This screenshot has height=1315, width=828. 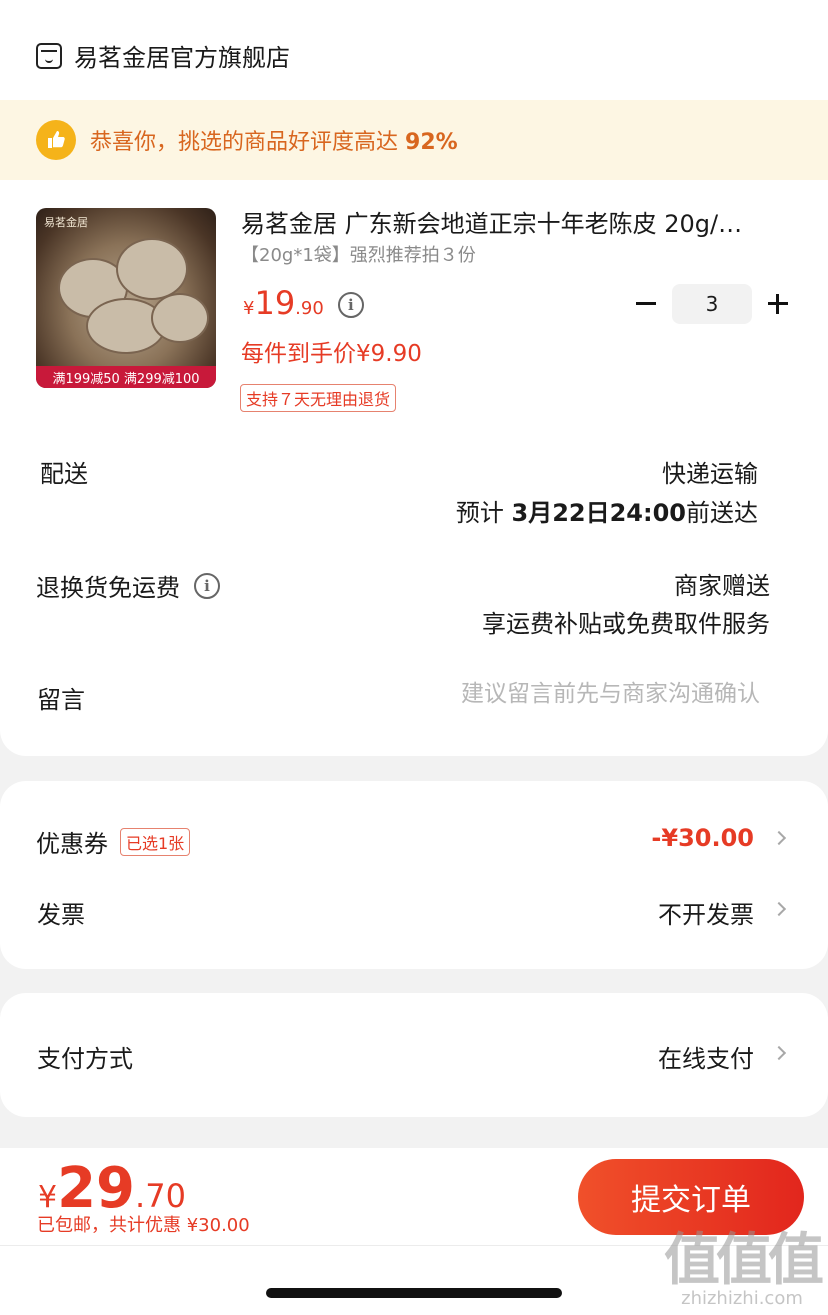 What do you see at coordinates (744, 1268) in the screenshot?
I see `watermark: 值值值 zhizhizhi.com` at bounding box center [744, 1268].